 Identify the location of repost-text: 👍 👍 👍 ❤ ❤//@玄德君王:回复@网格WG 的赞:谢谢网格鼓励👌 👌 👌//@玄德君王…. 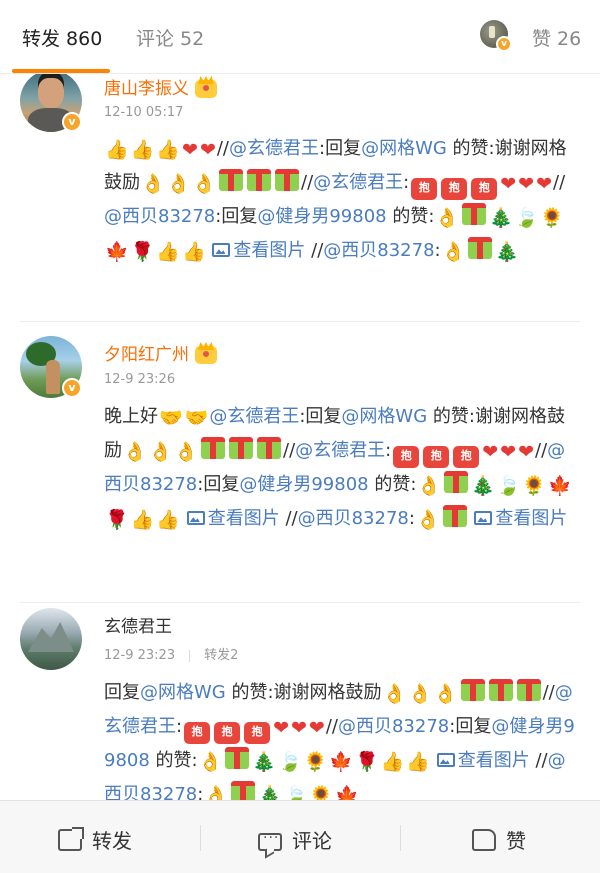
(343, 200).